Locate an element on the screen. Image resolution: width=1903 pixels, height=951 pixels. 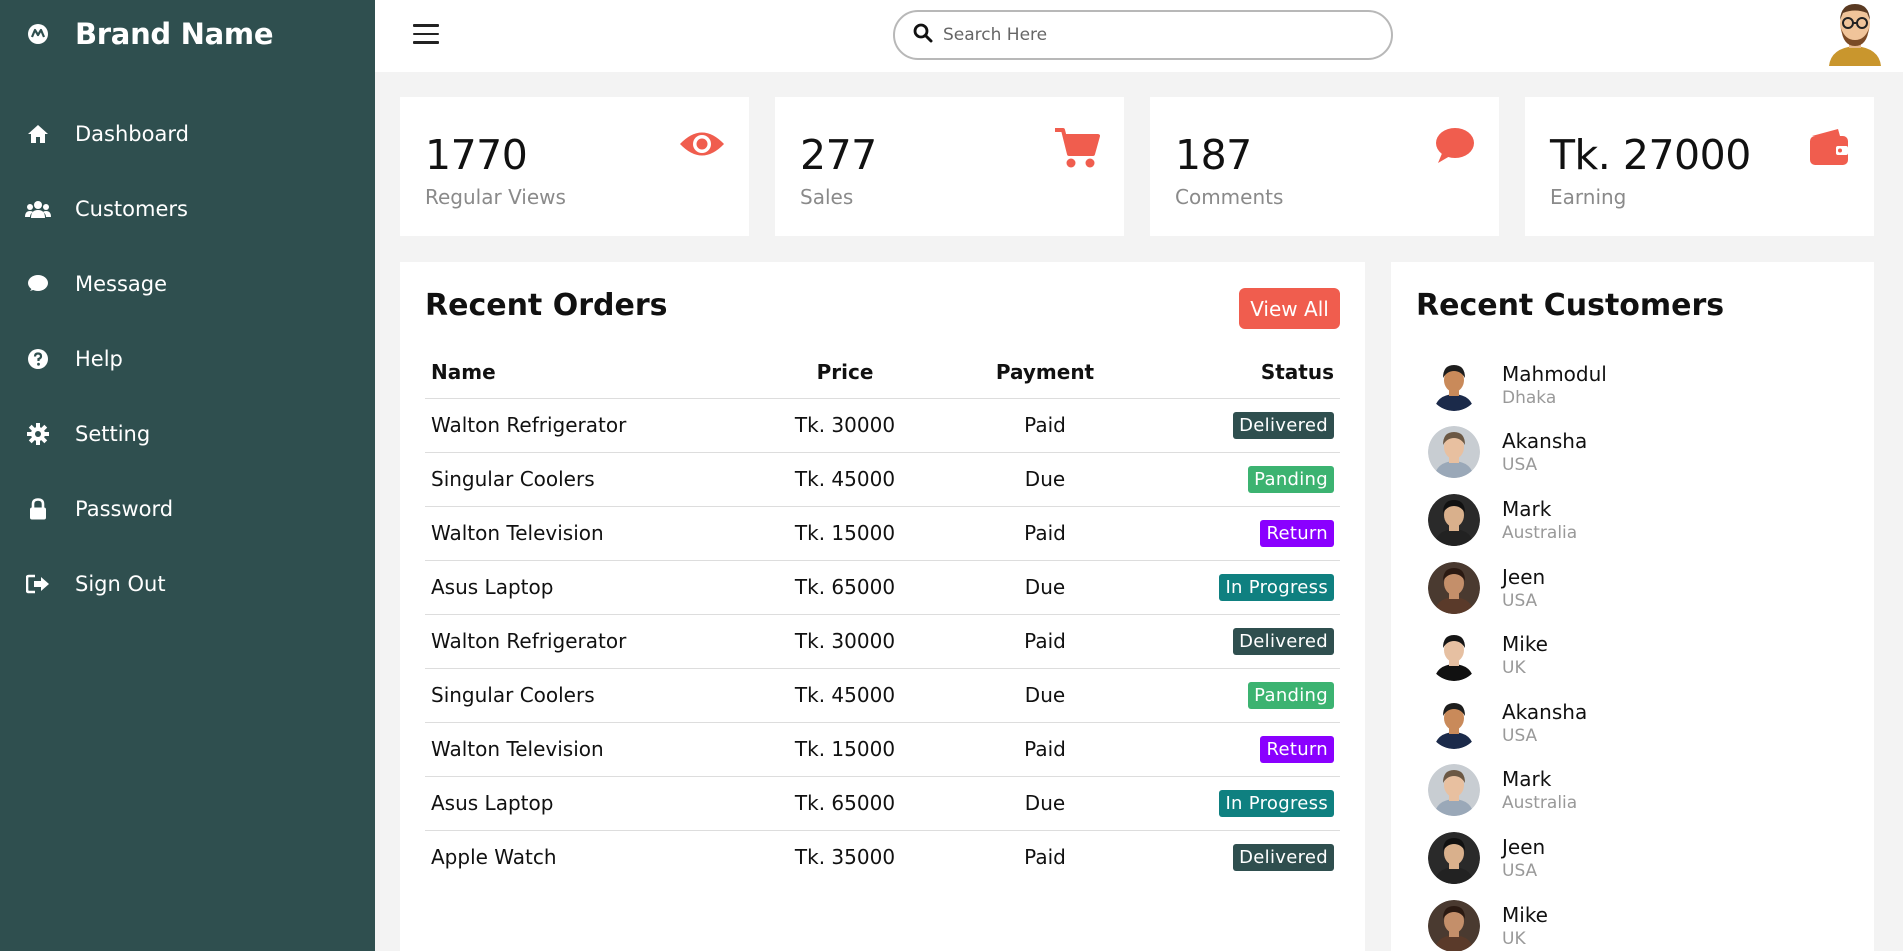
search-input is located at coordinates (1153, 35).